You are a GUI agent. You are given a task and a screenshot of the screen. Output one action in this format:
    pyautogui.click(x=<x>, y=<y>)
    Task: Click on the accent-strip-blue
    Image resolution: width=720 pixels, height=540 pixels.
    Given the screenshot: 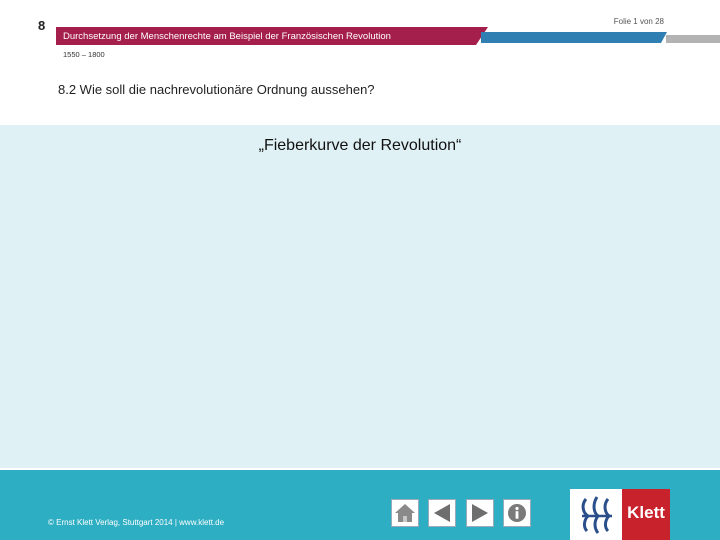 What is the action you would take?
    pyautogui.click(x=574, y=37)
    